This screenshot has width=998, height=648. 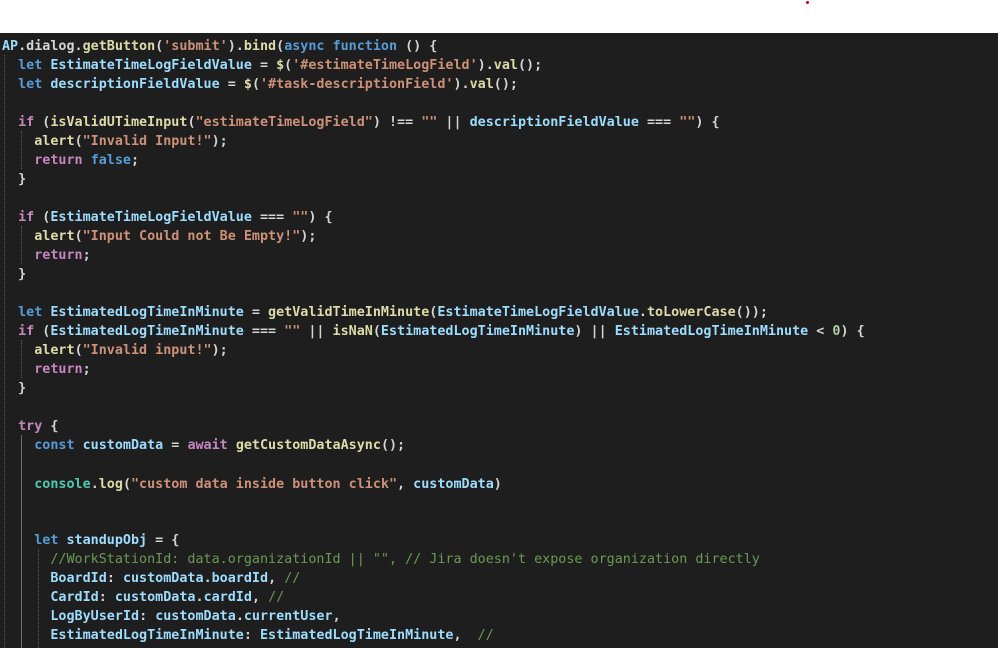 I want to click on code-token: ) {, so click(x=320, y=217).